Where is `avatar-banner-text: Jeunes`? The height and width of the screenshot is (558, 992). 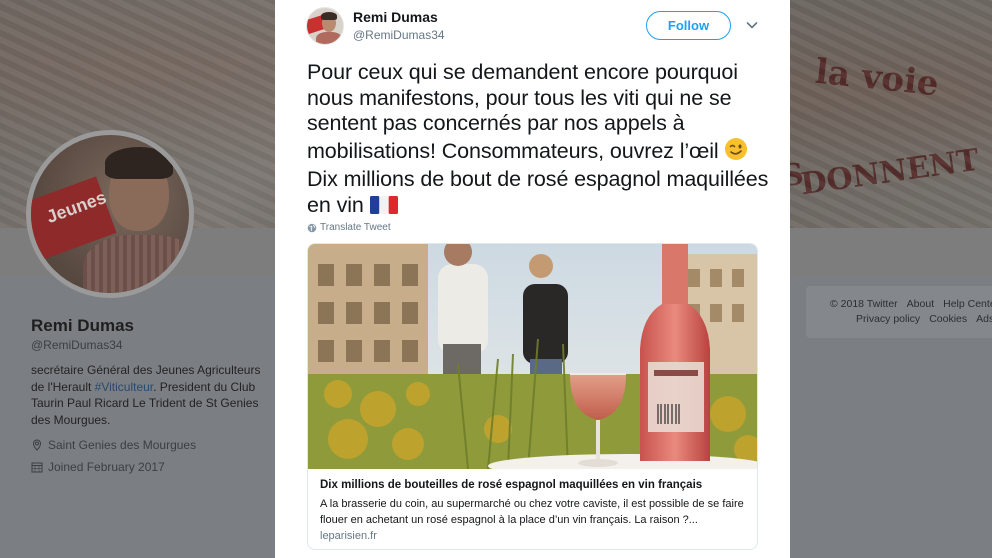 avatar-banner-text: Jeunes is located at coordinates (76, 207).